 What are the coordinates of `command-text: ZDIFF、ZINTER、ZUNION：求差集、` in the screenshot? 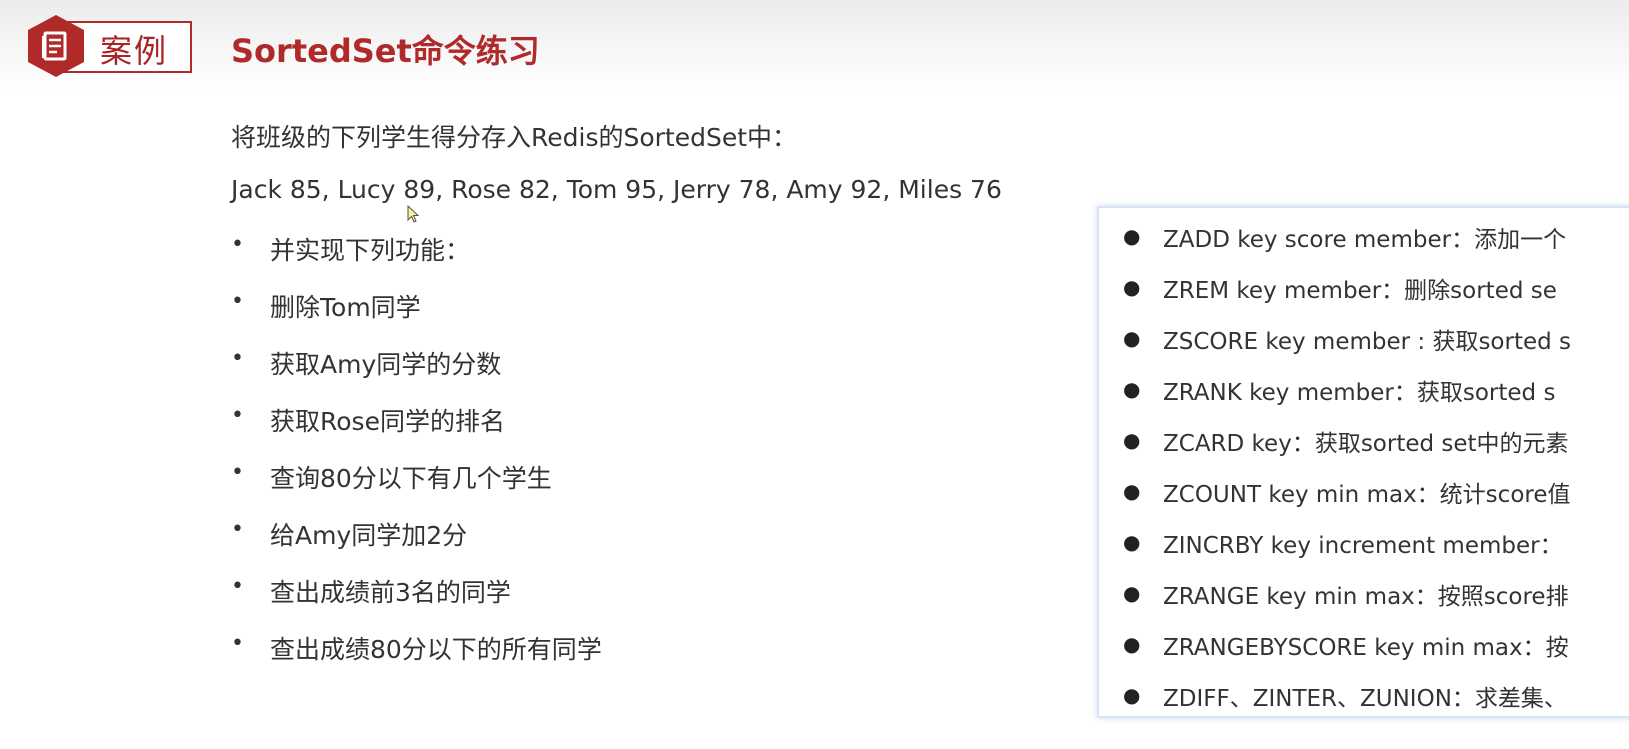 It's located at (1365, 699).